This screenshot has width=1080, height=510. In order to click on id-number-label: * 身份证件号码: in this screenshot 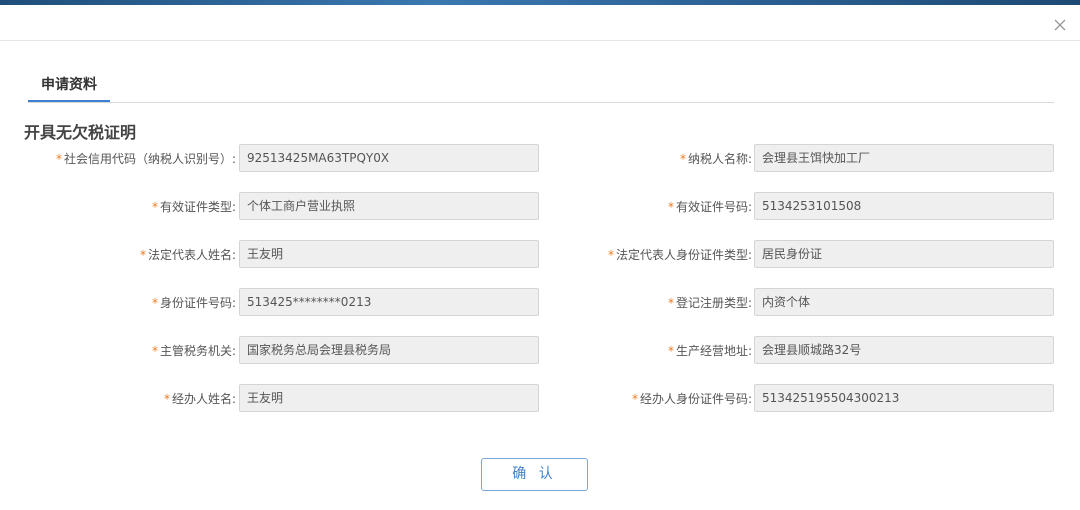, I will do `click(194, 303)`.